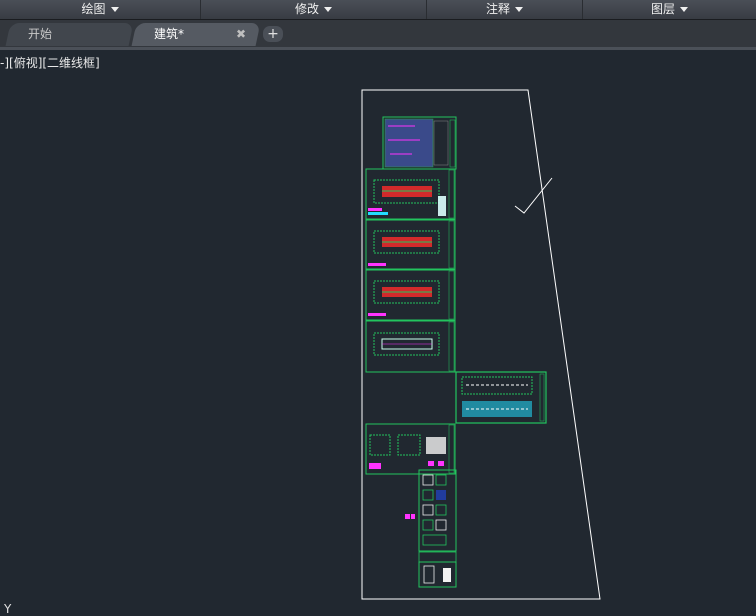  Describe the element at coordinates (431, 524) in the screenshot. I see `drawing-sheet-details` at that location.